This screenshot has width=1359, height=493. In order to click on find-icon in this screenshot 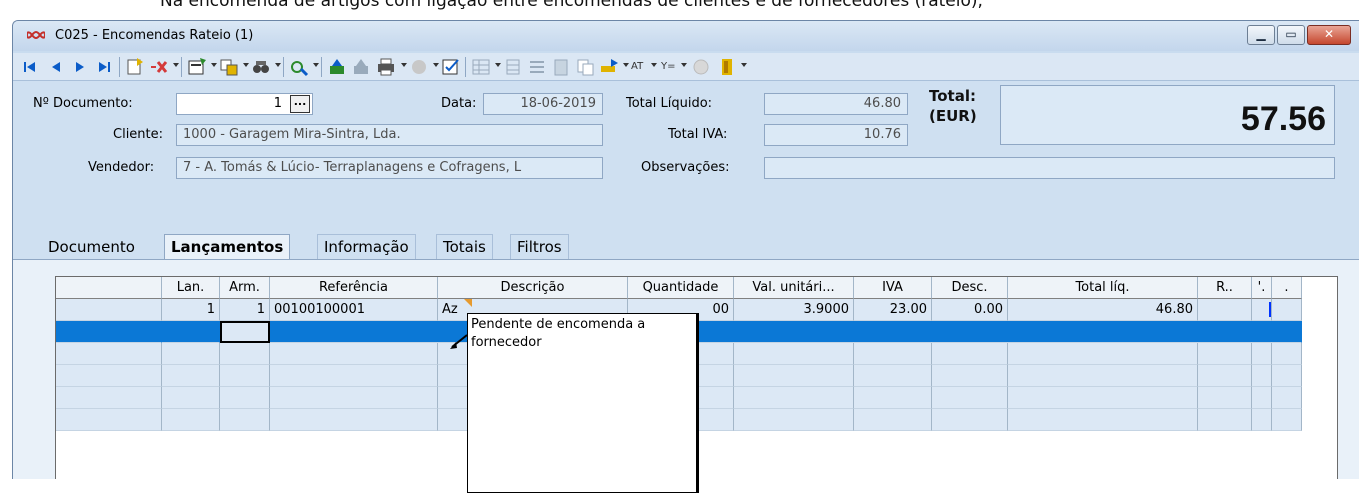, I will do `click(261, 67)`.